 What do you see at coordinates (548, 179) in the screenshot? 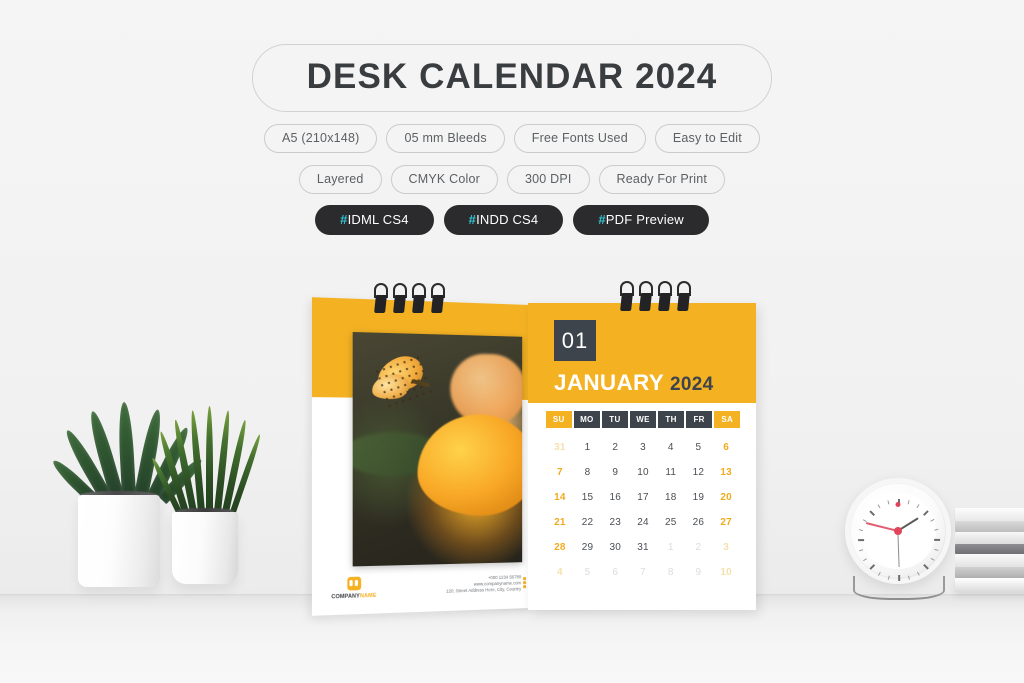
I see `feature-tag: 300 DPI` at bounding box center [548, 179].